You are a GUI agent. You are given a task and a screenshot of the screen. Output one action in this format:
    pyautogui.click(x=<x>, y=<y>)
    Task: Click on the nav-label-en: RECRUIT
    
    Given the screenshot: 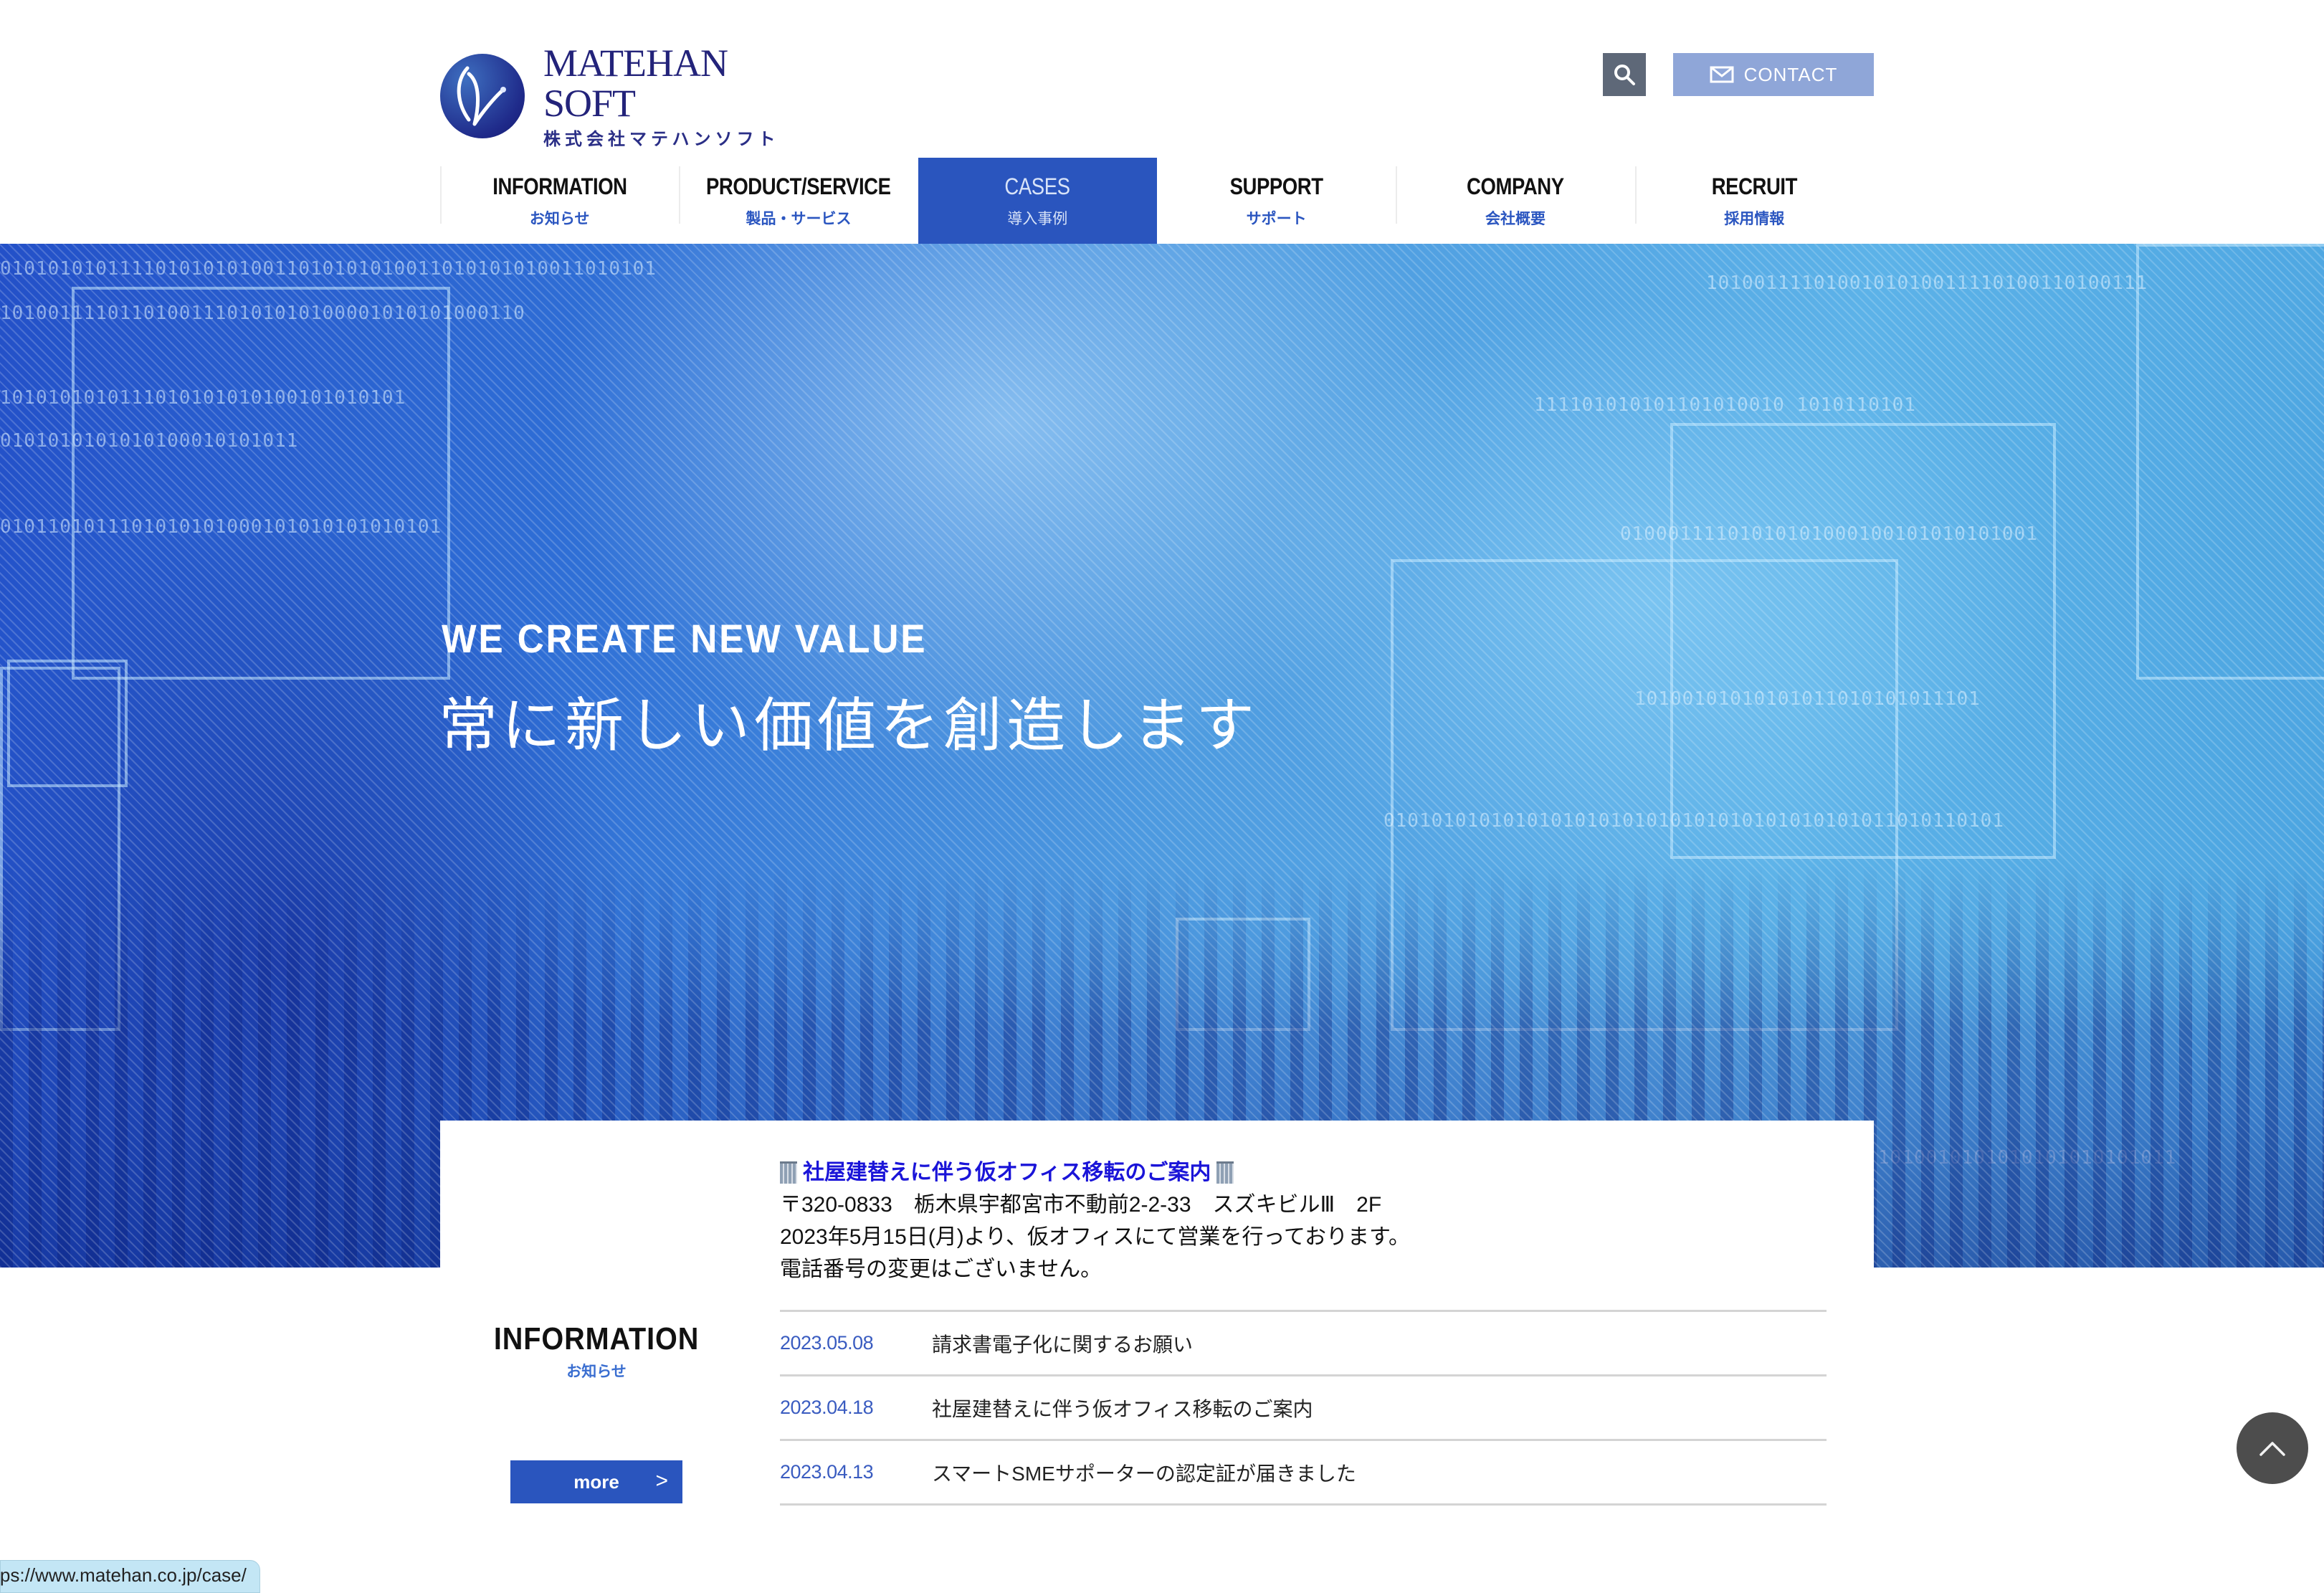 What is the action you would take?
    pyautogui.click(x=1754, y=186)
    